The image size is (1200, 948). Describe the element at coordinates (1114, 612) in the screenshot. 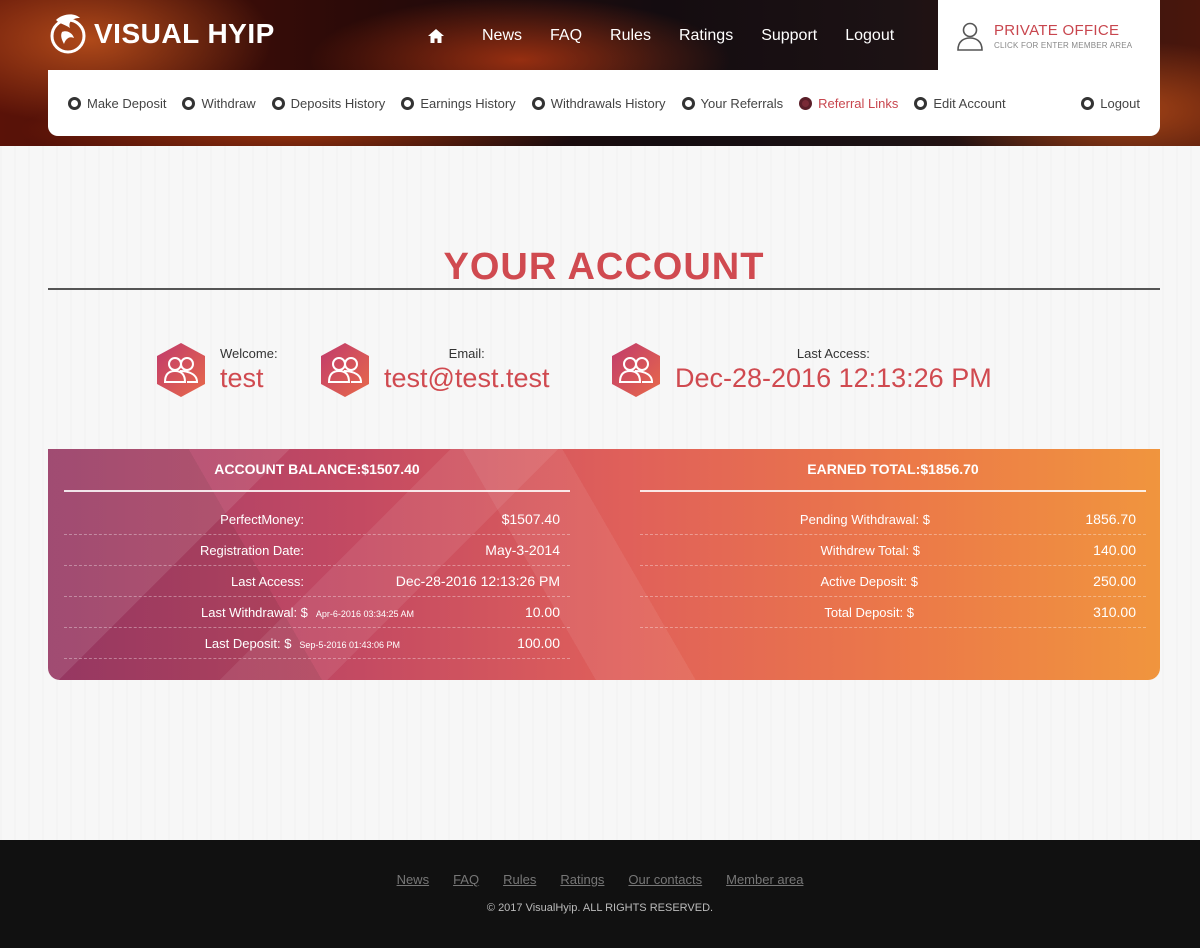

I see `row-value: 310.00` at that location.